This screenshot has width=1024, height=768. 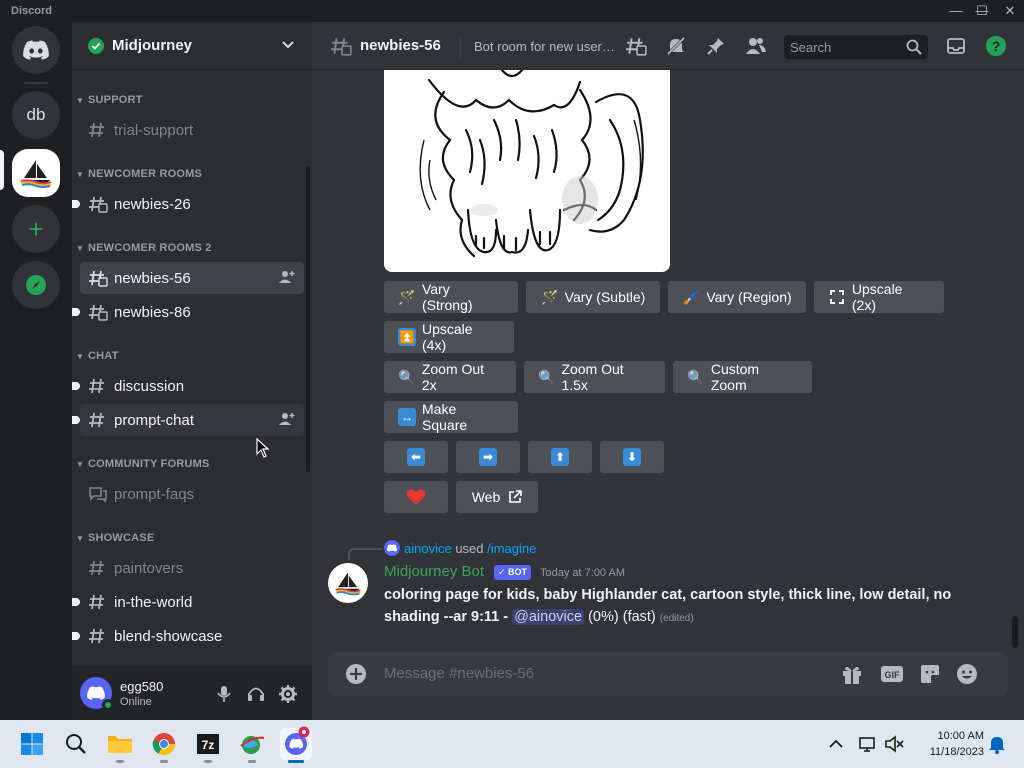 I want to click on volume-muted-icon, so click(x=894, y=744).